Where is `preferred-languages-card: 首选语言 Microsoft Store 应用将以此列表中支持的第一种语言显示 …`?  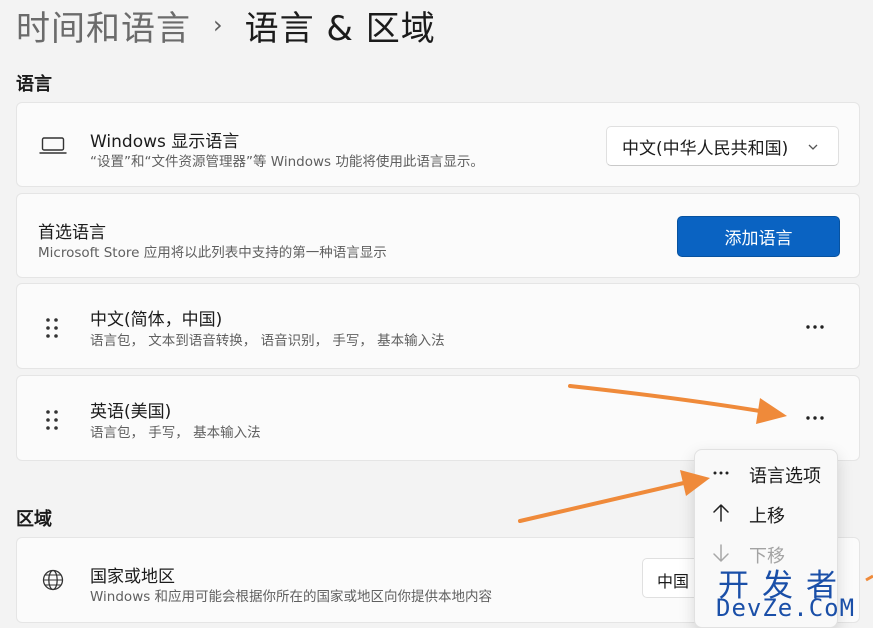 preferred-languages-card: 首选语言 Microsoft Store 应用将以此列表中支持的第一种语言显示 … is located at coordinates (438, 235).